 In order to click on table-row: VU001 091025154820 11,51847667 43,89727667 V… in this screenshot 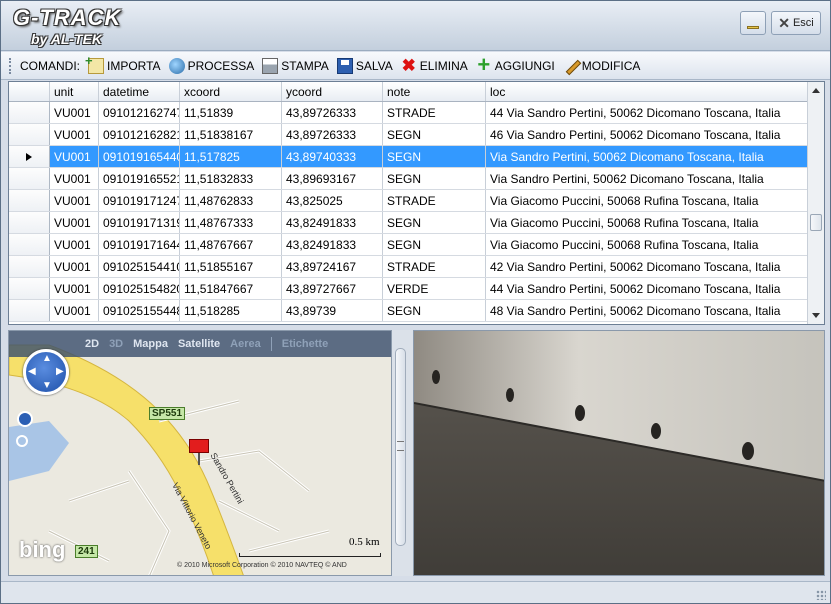, I will do `click(416, 289)`.